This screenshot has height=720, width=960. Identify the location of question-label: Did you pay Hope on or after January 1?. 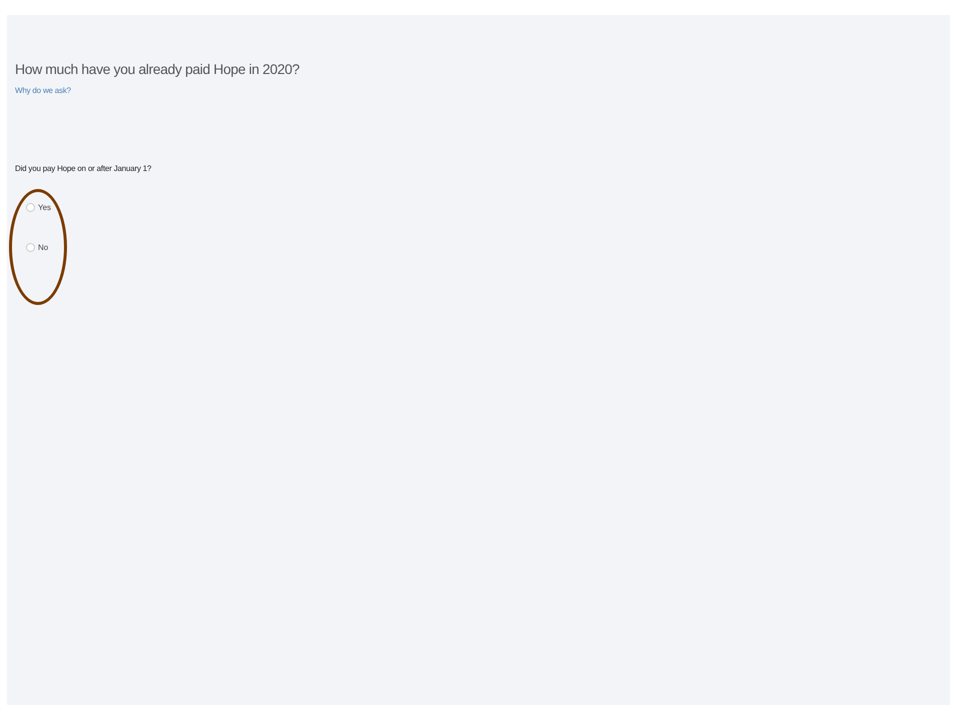
(83, 168).